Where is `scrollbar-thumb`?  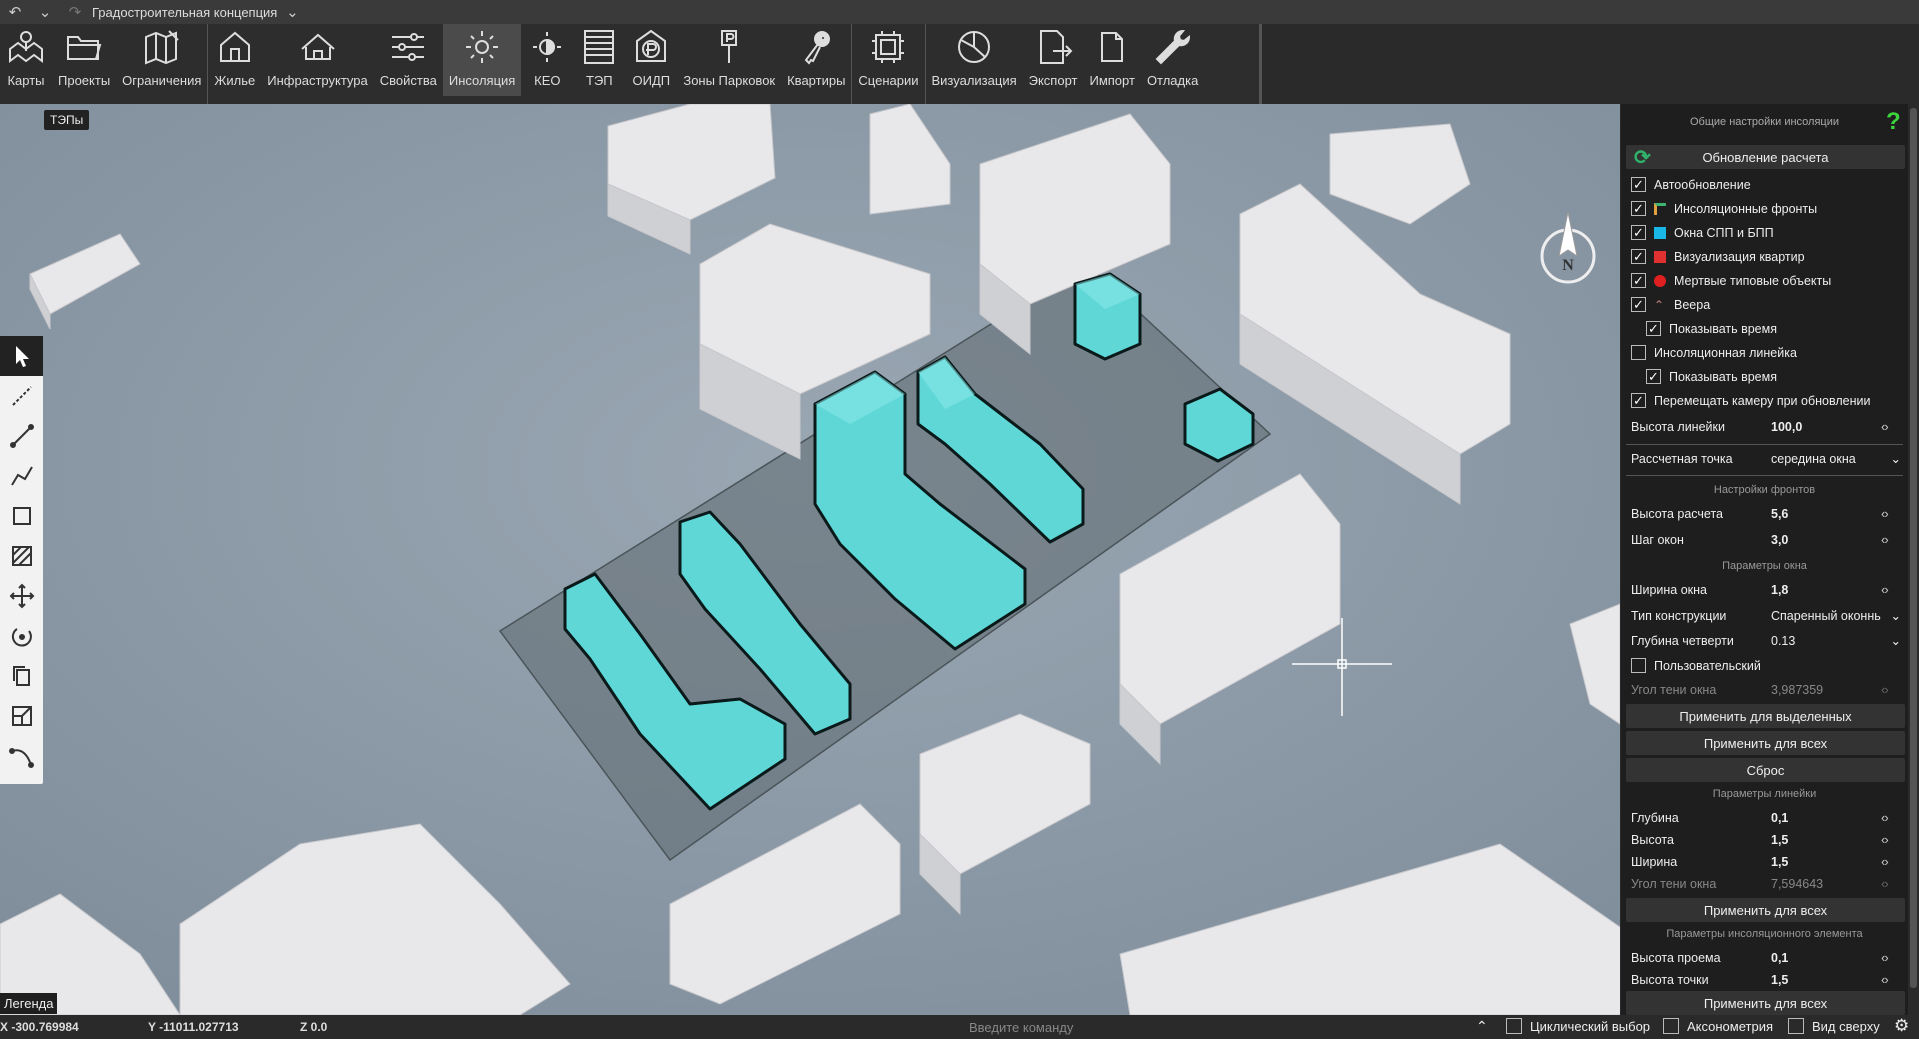 scrollbar-thumb is located at coordinates (1913, 548).